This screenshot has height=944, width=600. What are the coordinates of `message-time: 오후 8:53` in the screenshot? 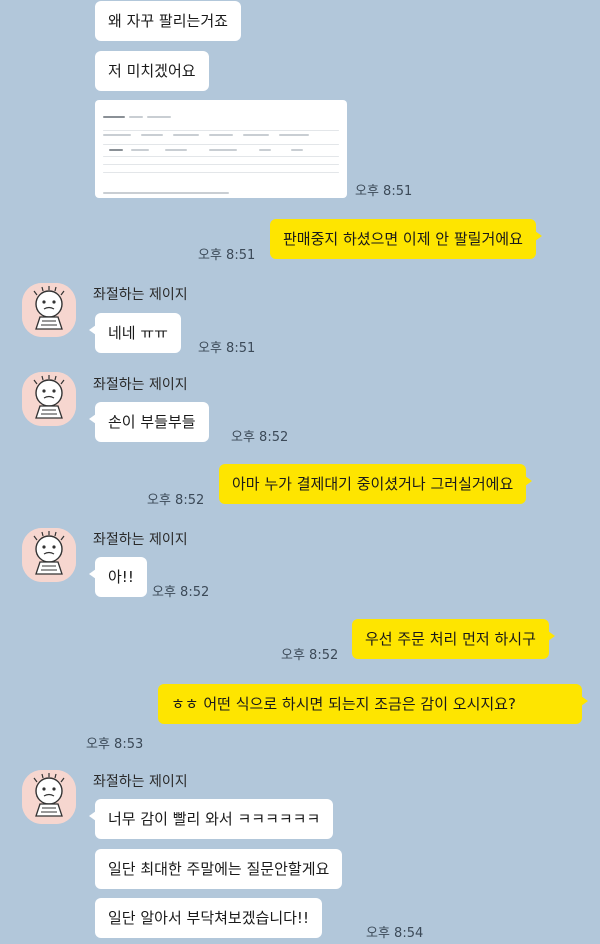 It's located at (115, 744).